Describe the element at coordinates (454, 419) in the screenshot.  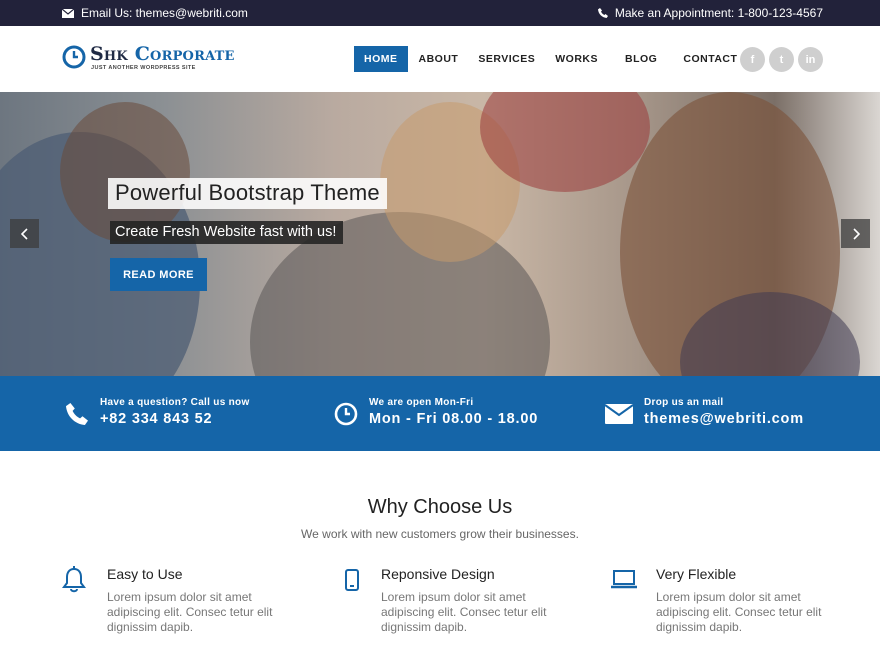
I see `info-hours-value: Mon - Fri 08.00 - 18.00` at that location.